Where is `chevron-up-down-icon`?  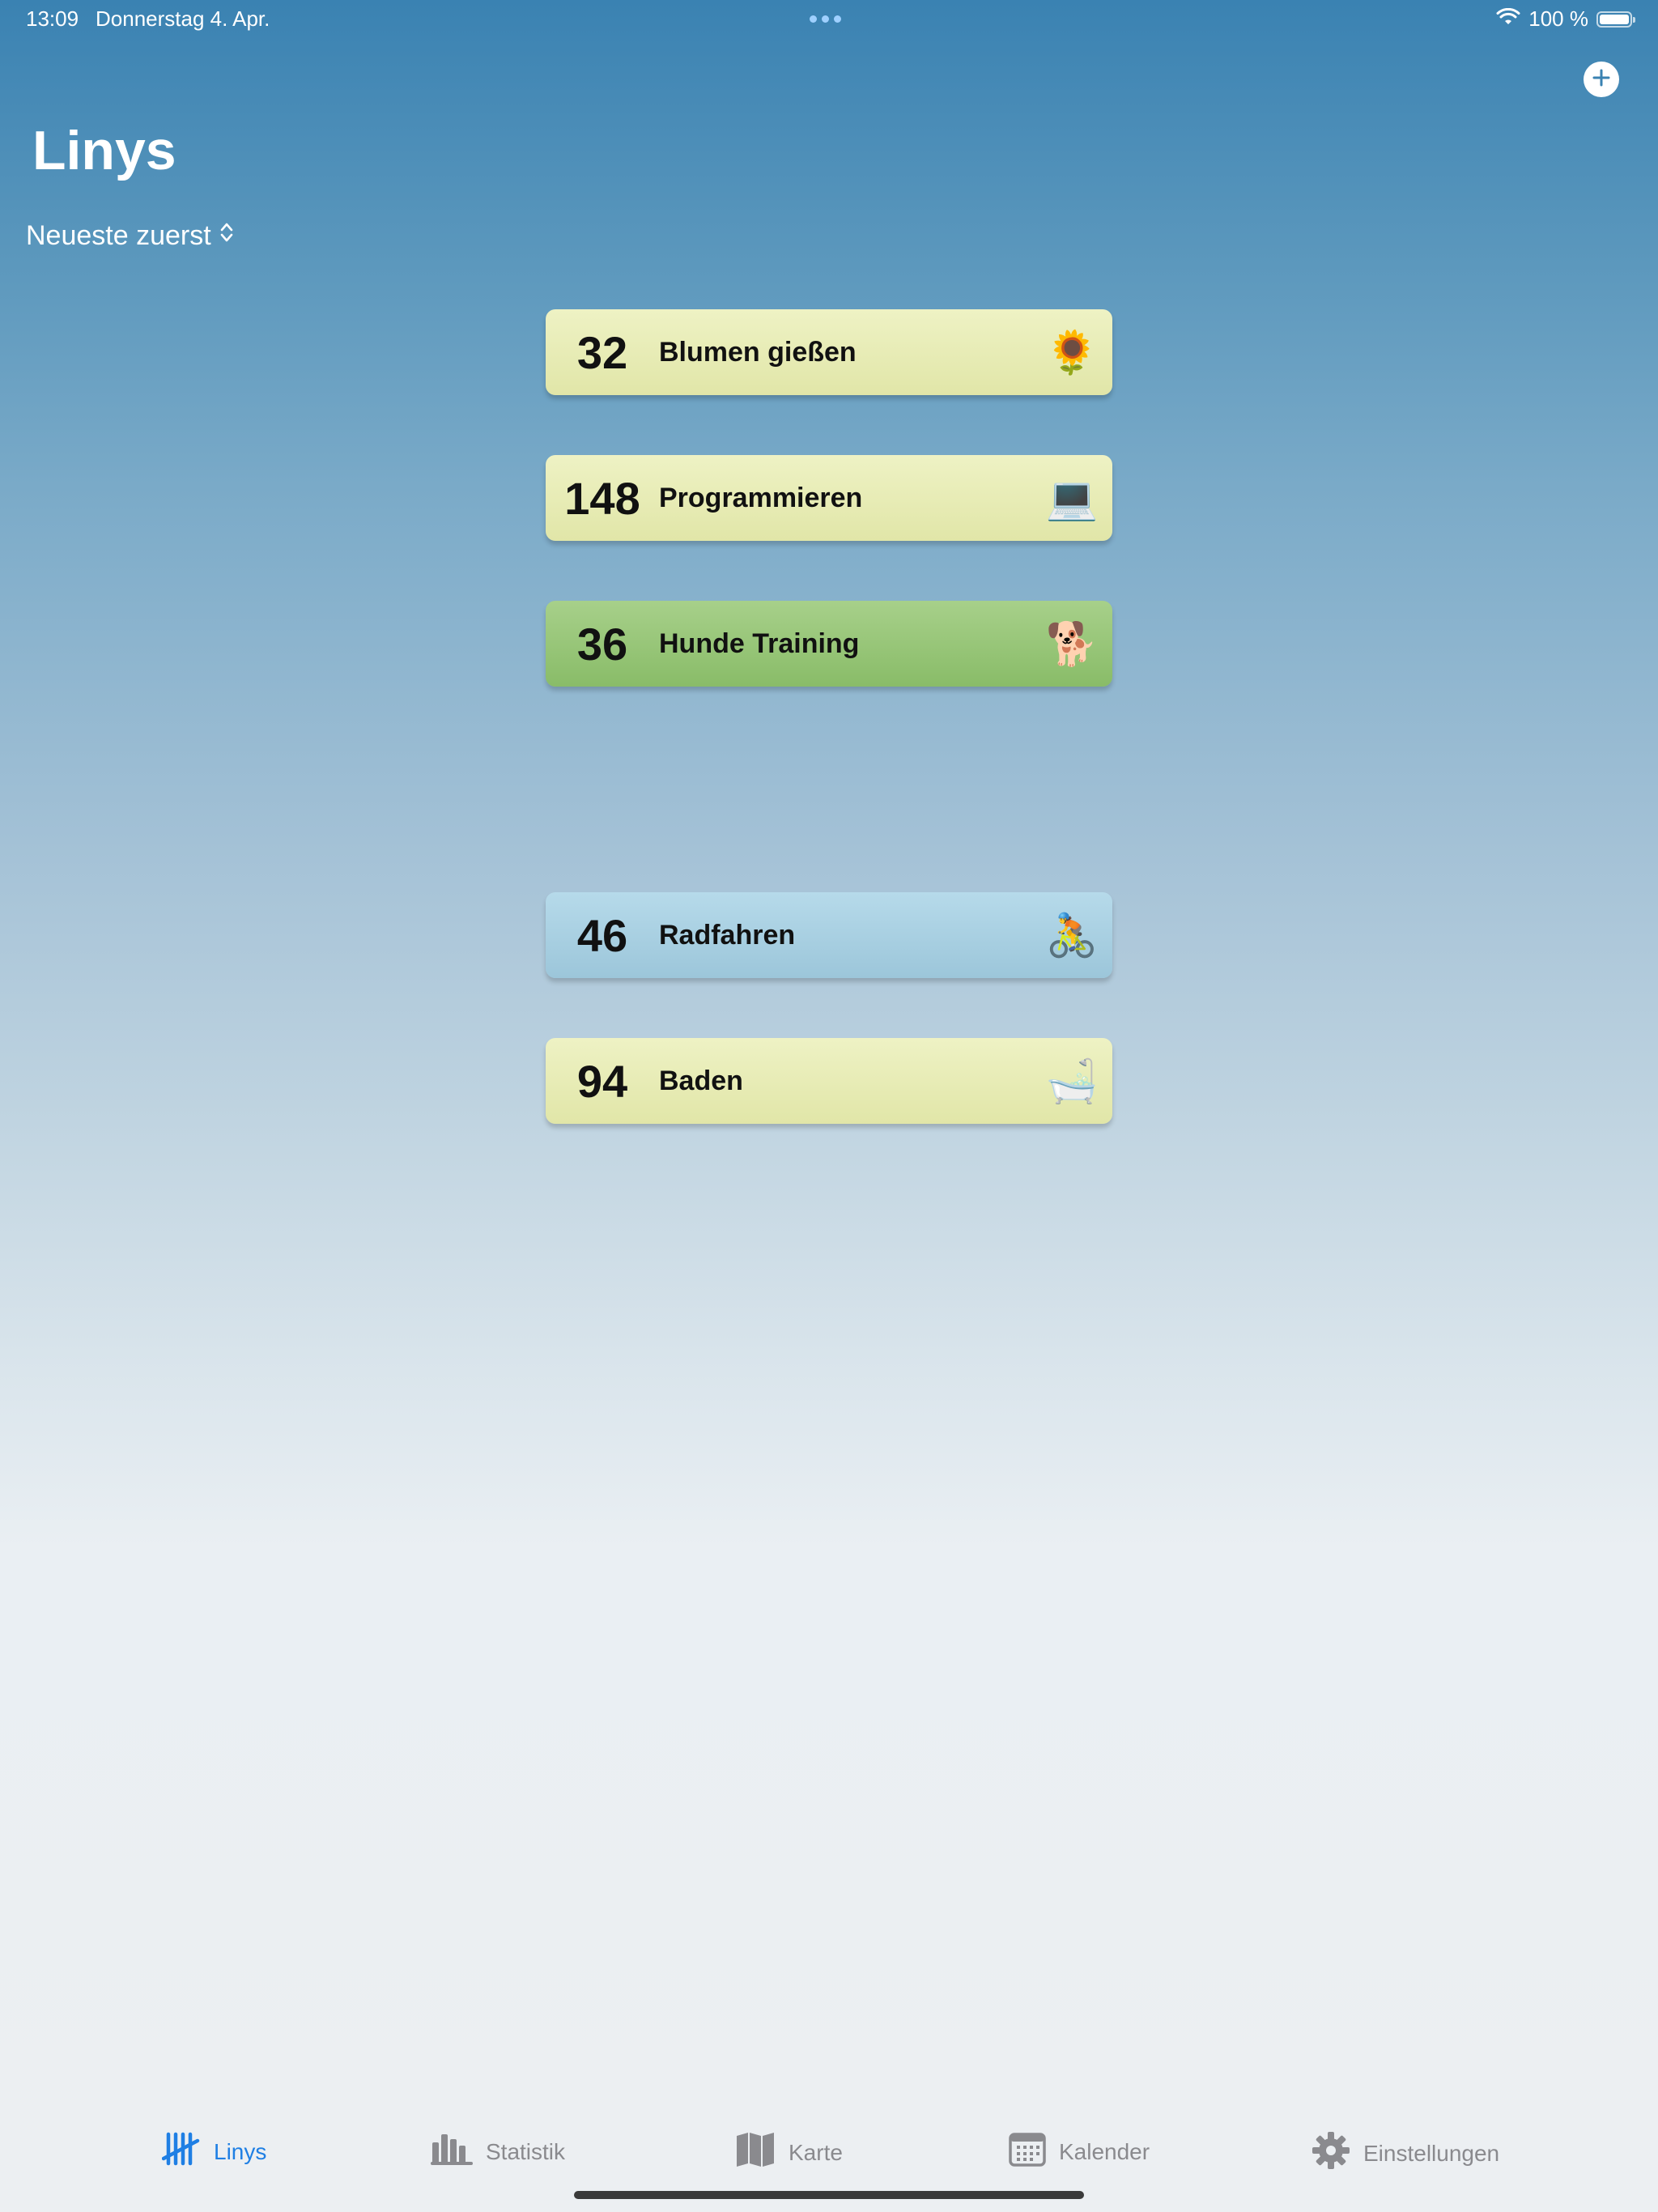 chevron-up-down-icon is located at coordinates (226, 236).